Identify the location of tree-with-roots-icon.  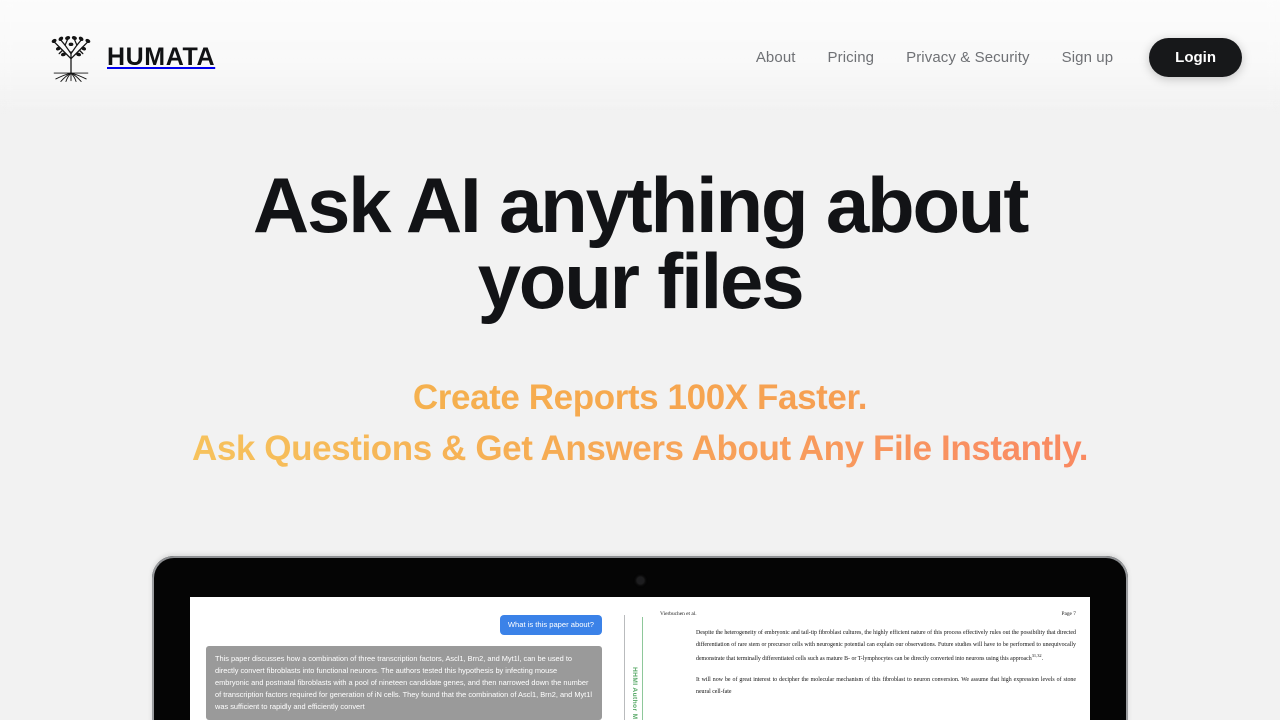
(71, 59).